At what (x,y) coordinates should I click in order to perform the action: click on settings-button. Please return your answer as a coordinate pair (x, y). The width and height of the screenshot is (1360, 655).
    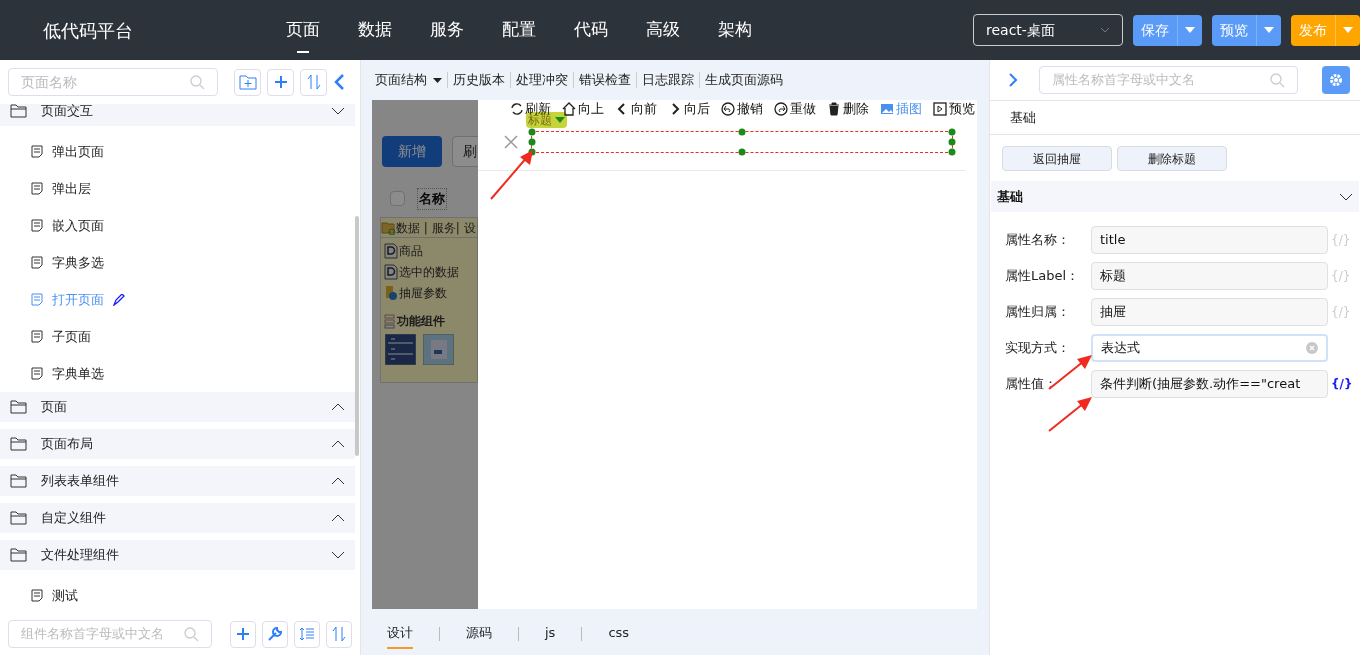
    Looking at the image, I should click on (1336, 80).